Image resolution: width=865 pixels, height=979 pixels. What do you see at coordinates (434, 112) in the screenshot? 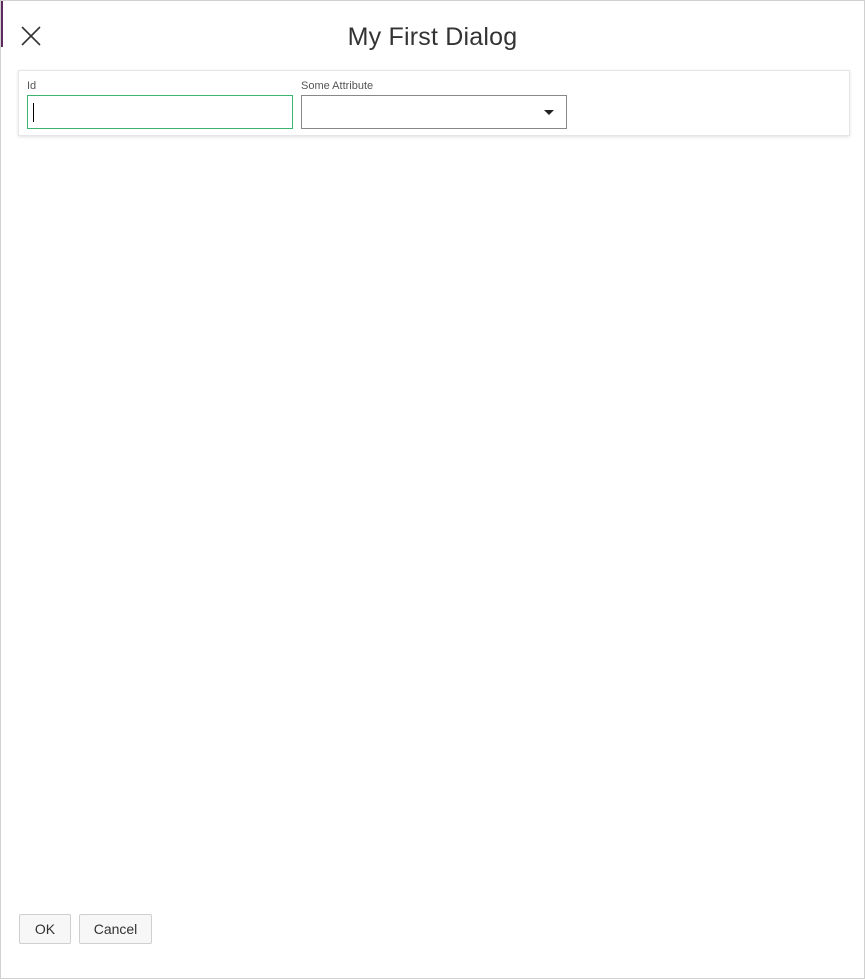
I see `some-attribute-dropdown` at bounding box center [434, 112].